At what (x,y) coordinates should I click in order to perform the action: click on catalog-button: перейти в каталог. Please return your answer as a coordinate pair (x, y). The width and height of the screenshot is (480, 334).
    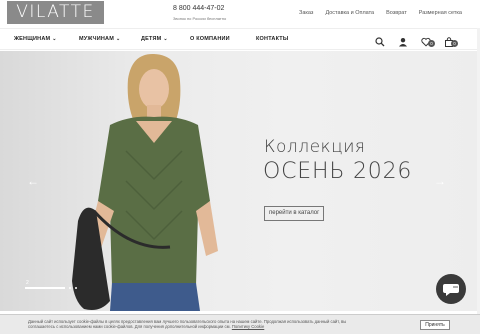
    Looking at the image, I should click on (294, 213).